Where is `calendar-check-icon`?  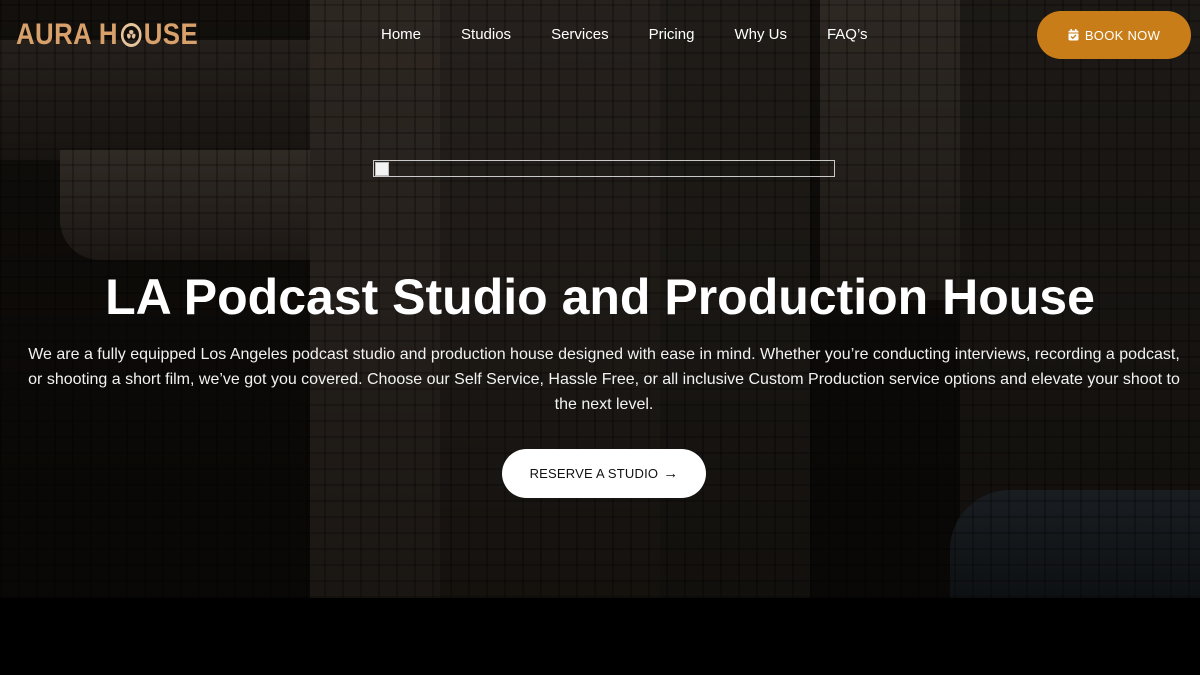
calendar-check-icon is located at coordinates (1073, 35).